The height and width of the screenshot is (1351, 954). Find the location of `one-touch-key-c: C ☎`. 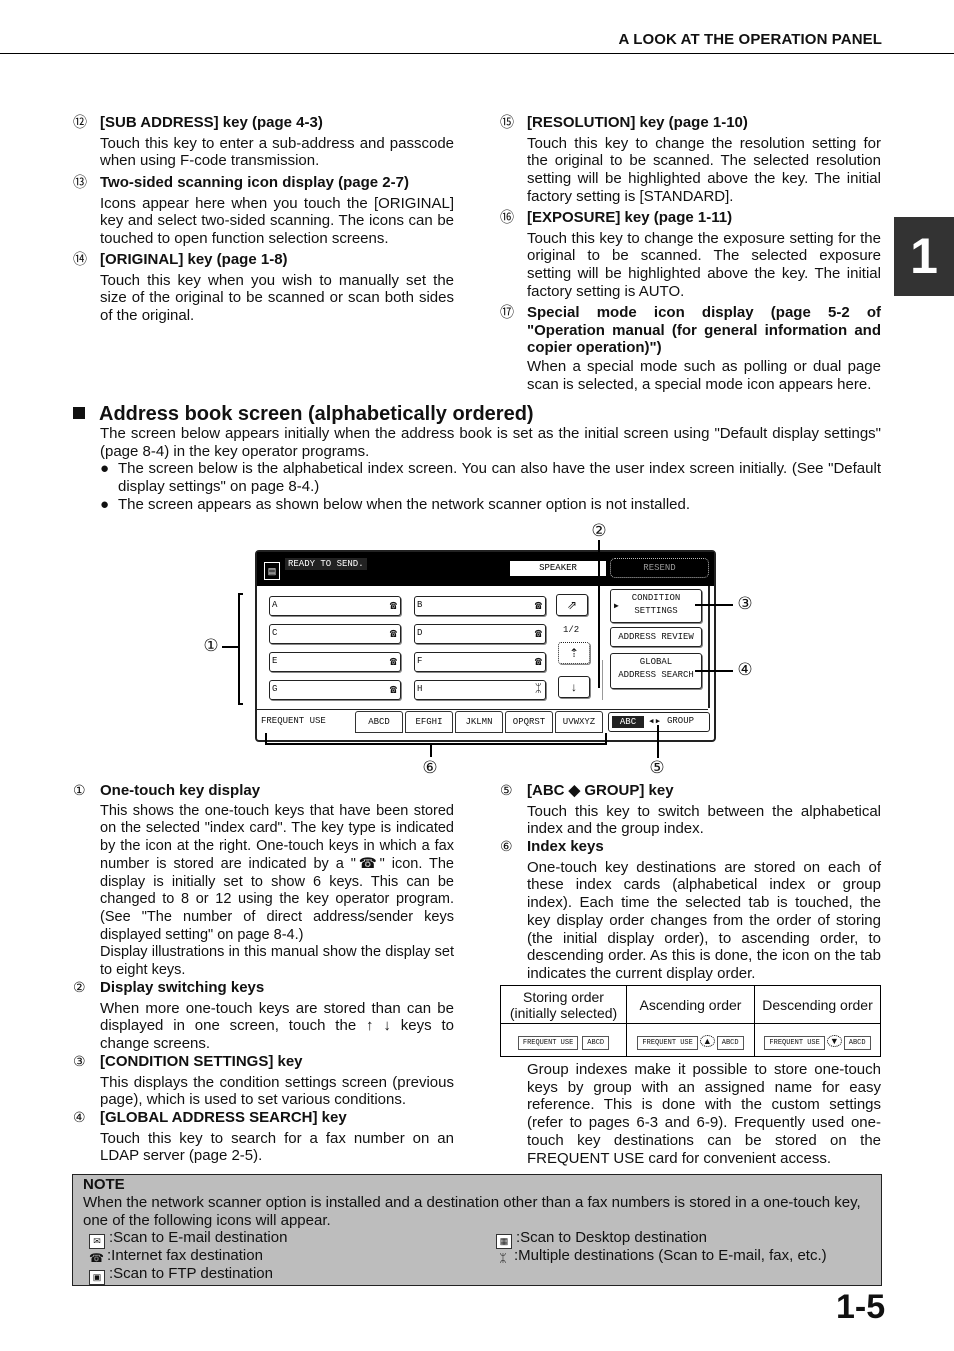

one-touch-key-c: C ☎ is located at coordinates (335, 634).